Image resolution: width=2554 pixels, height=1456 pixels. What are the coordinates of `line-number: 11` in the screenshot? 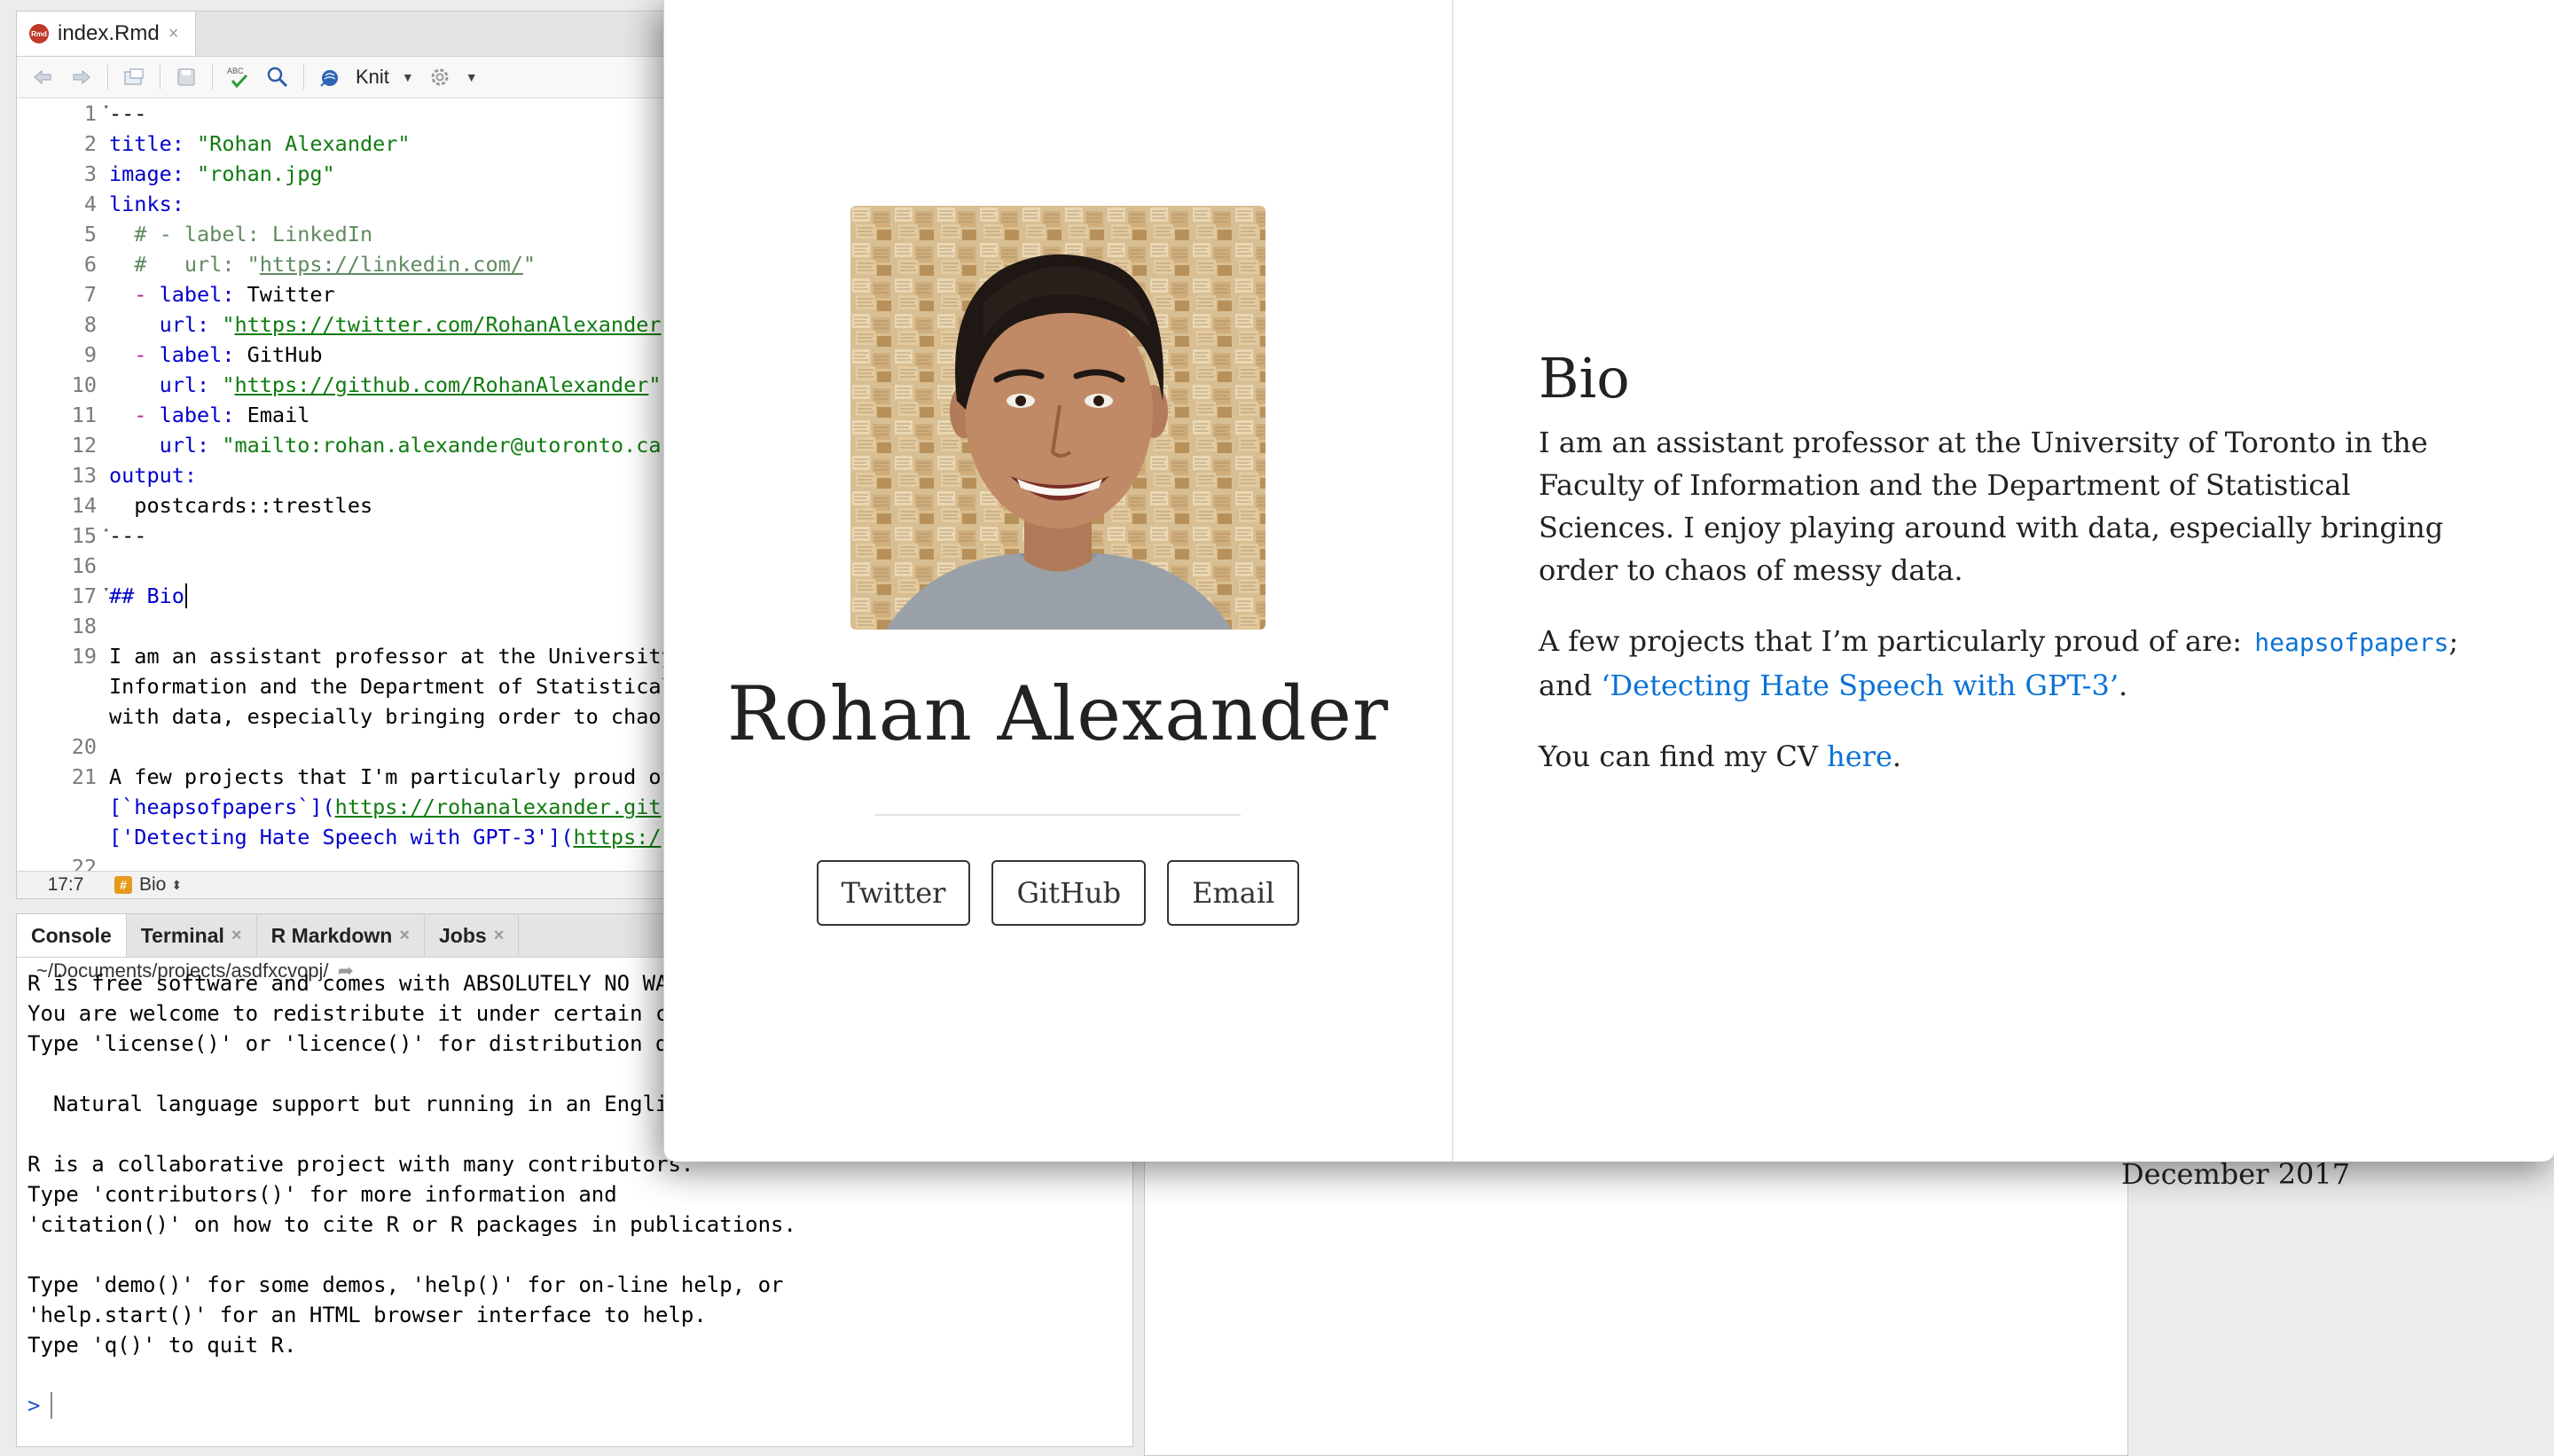 It's located at (61, 415).